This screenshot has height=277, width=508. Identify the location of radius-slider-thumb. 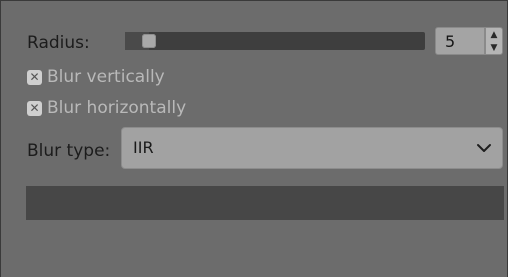
(149, 41).